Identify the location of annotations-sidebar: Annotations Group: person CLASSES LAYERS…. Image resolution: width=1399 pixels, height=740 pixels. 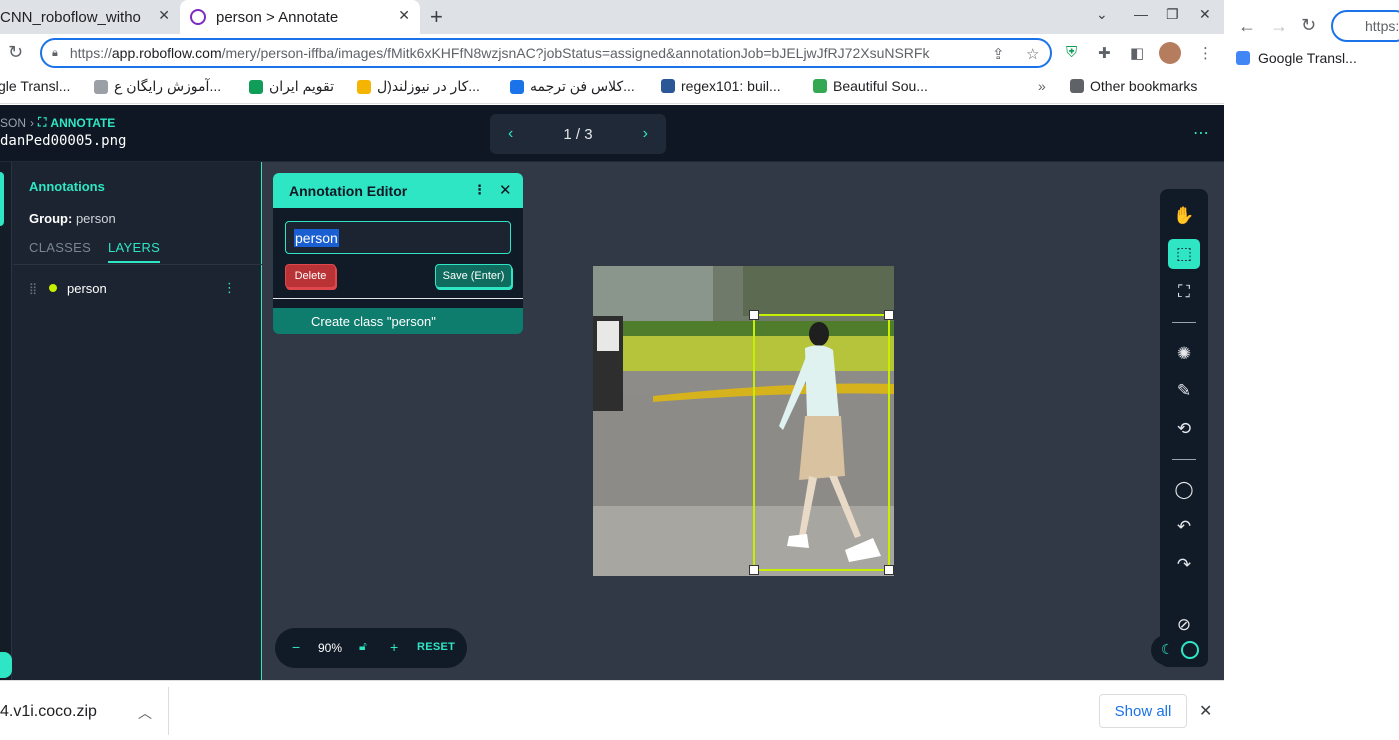
(131, 421).